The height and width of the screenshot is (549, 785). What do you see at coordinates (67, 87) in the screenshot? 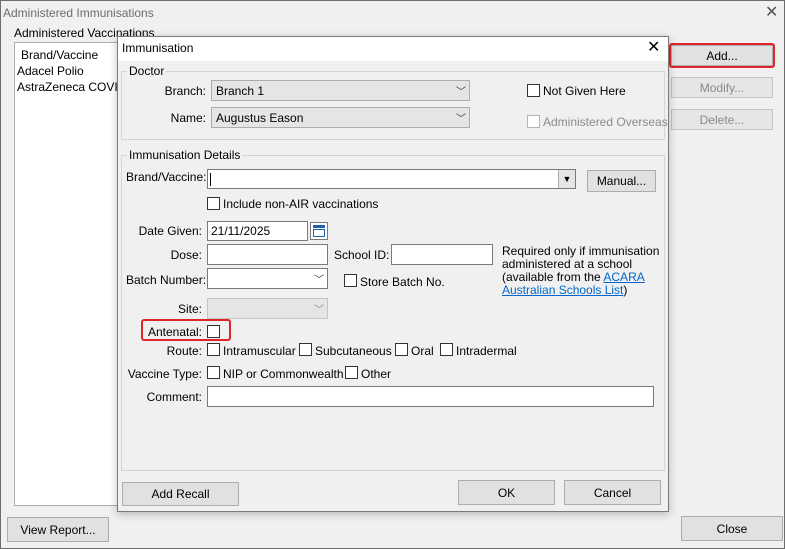
I see `list-item: AstraZeneca COVISH` at bounding box center [67, 87].